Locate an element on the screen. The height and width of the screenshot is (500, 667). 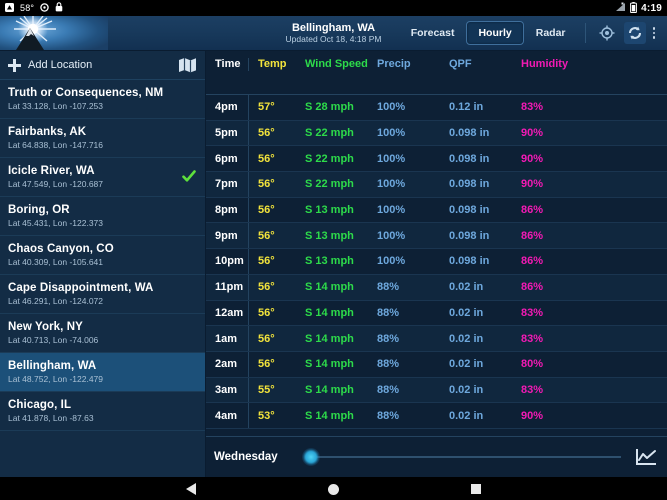
location-coords: Lat 40.309, Lon -105.641 is located at coordinates (55, 262).